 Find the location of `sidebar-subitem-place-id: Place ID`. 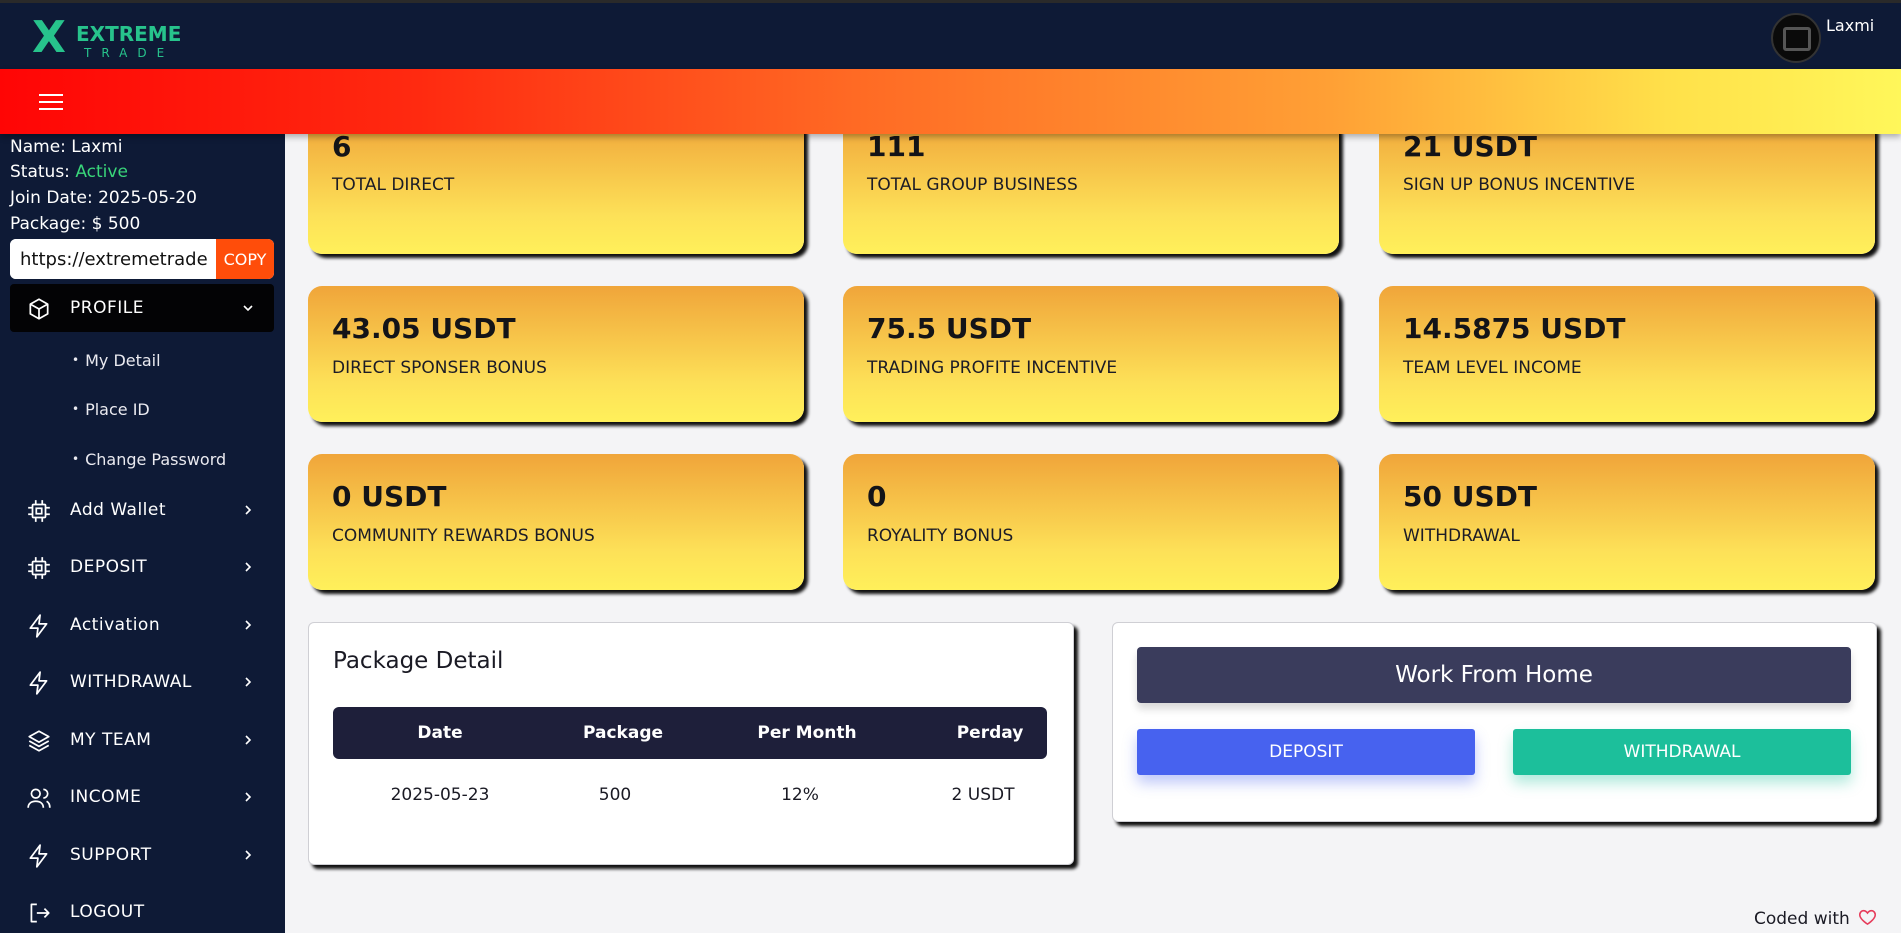

sidebar-subitem-place-id: Place ID is located at coordinates (111, 409).